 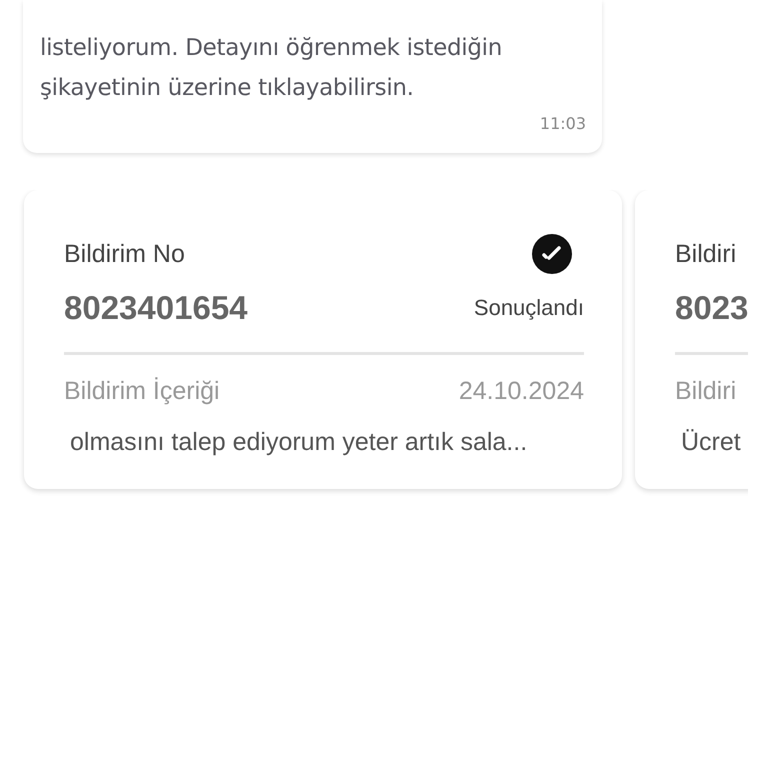 What do you see at coordinates (521, 391) in the screenshot?
I see `date-text: 24.10.2024` at bounding box center [521, 391].